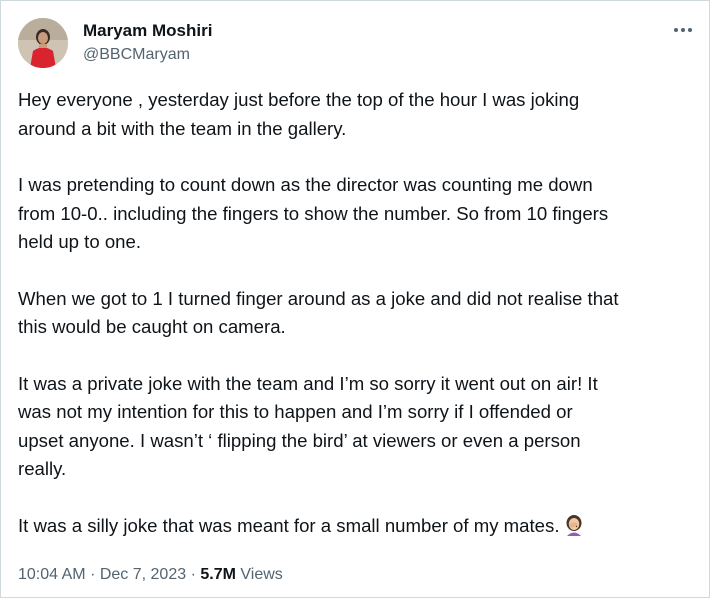 The height and width of the screenshot is (598, 710). I want to click on views-count: 5.7M, so click(218, 574).